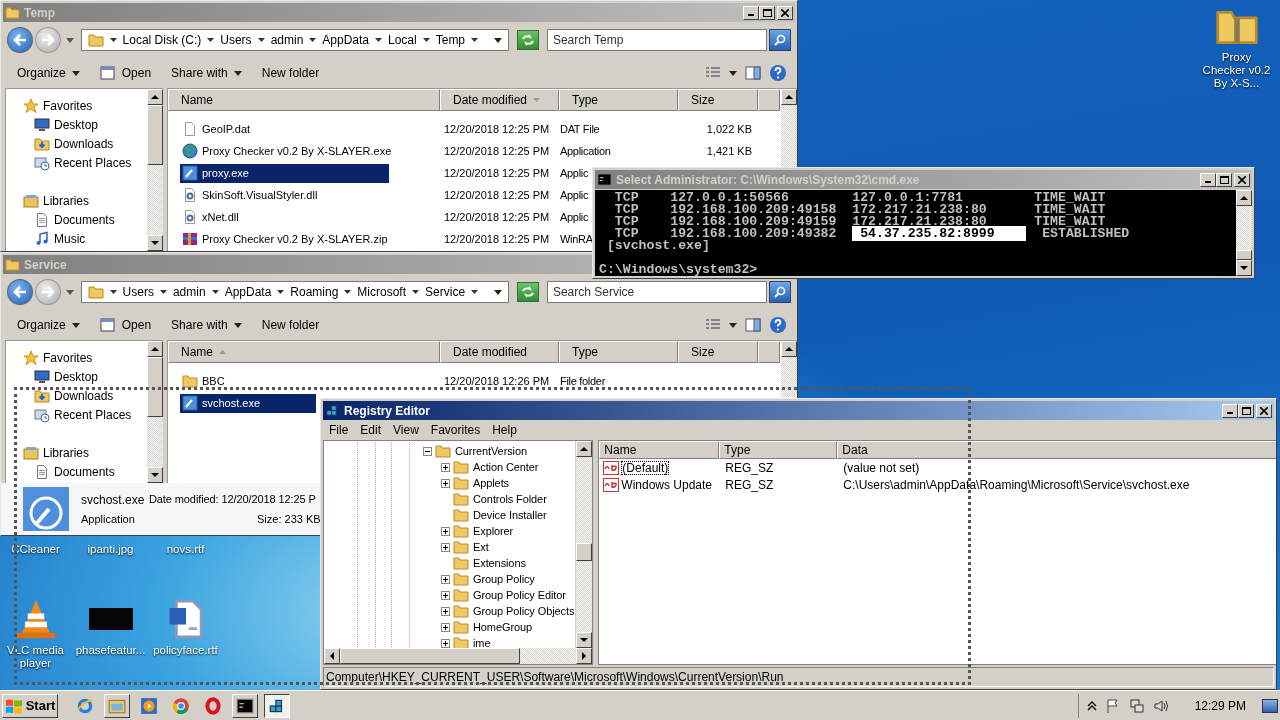  I want to click on tree-item: Group Policy Editor, so click(519, 595).